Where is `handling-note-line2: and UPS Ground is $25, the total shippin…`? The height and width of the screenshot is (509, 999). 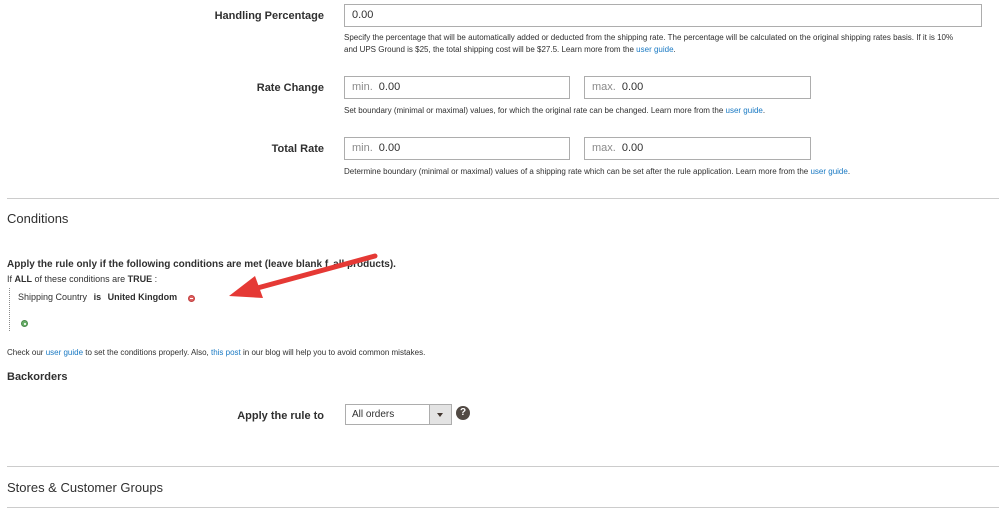 handling-note-line2: and UPS Ground is $25, the total shippin… is located at coordinates (666, 50).